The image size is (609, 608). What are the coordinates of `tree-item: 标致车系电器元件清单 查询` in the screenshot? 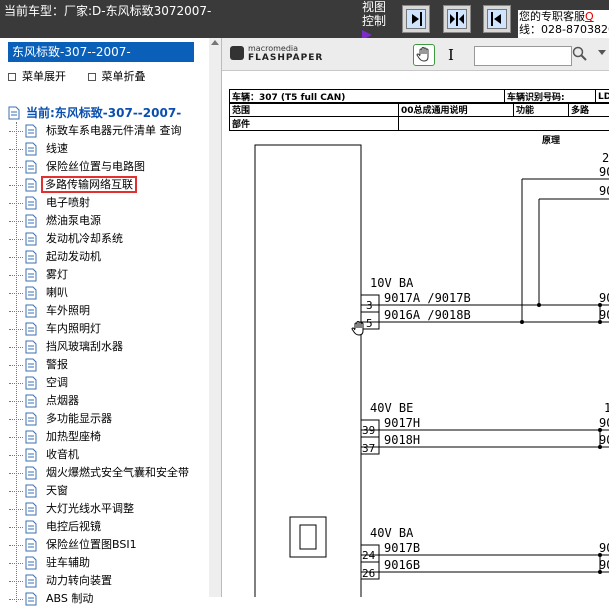 It's located at (108, 131).